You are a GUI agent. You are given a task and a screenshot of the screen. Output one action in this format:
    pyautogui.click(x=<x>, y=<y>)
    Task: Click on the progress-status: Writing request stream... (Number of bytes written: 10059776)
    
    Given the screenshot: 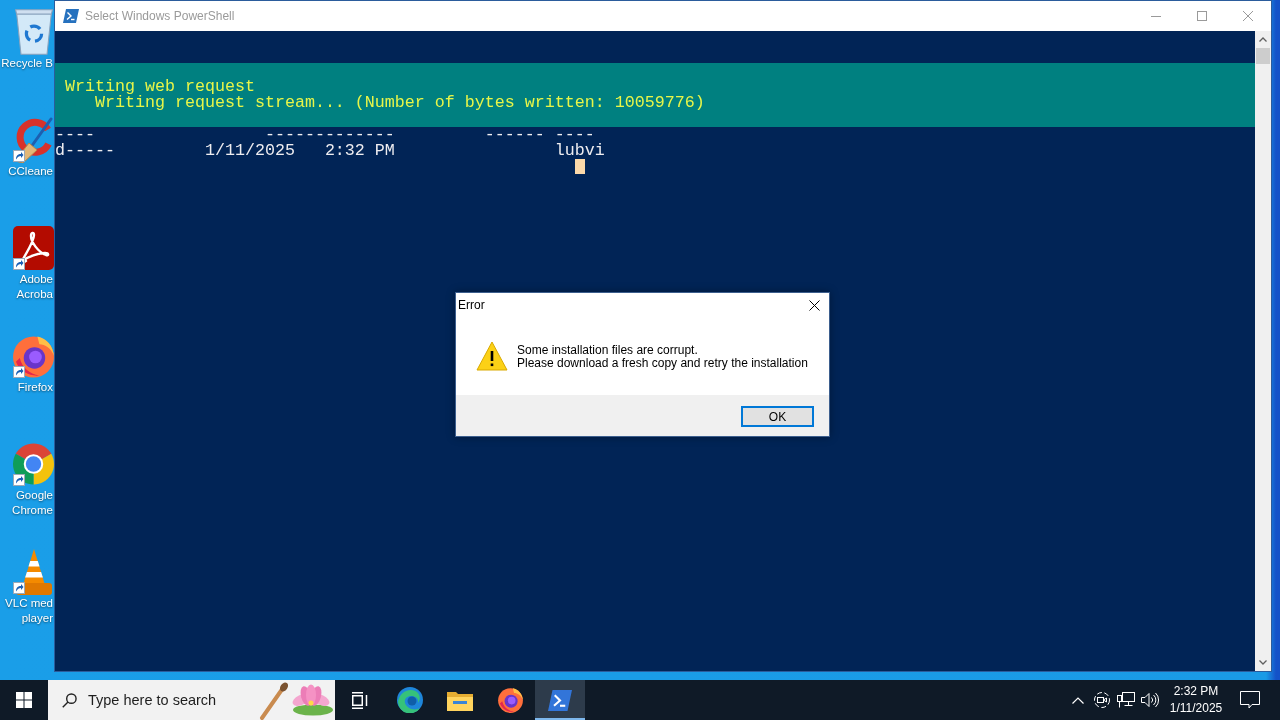 What is the action you would take?
    pyautogui.click(x=400, y=103)
    